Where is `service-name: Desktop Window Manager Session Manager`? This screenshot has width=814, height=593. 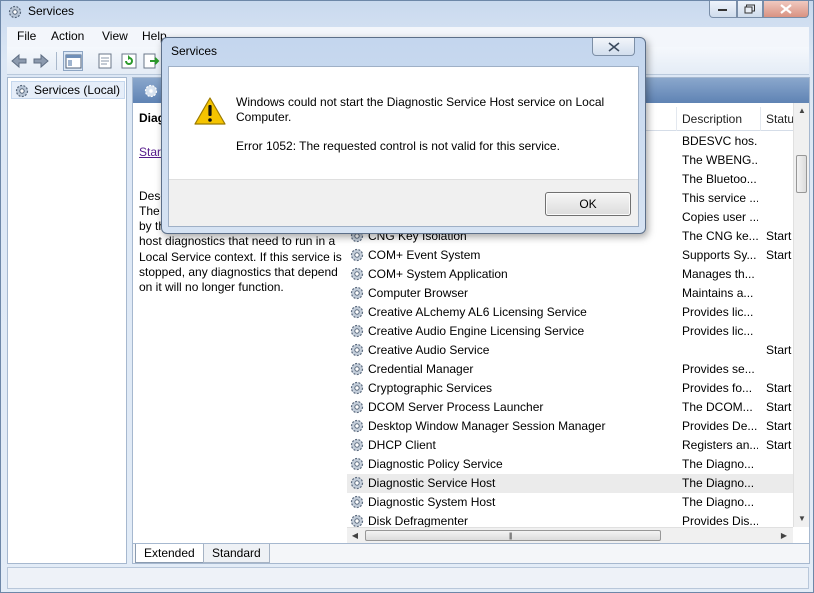
service-name: Desktop Window Manager Session Manager is located at coordinates (487, 426).